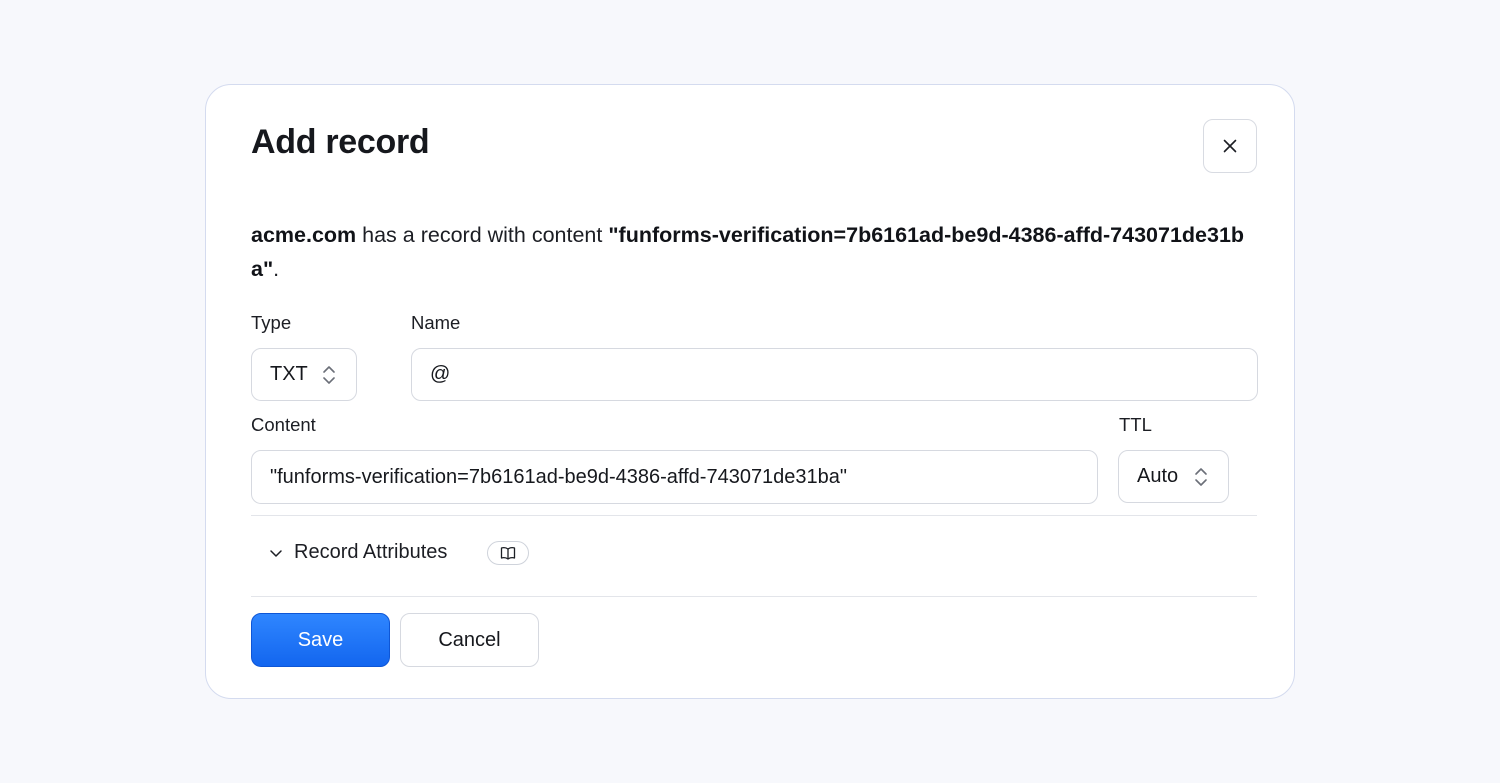  Describe the element at coordinates (436, 322) in the screenshot. I see `name-label: Name` at that location.